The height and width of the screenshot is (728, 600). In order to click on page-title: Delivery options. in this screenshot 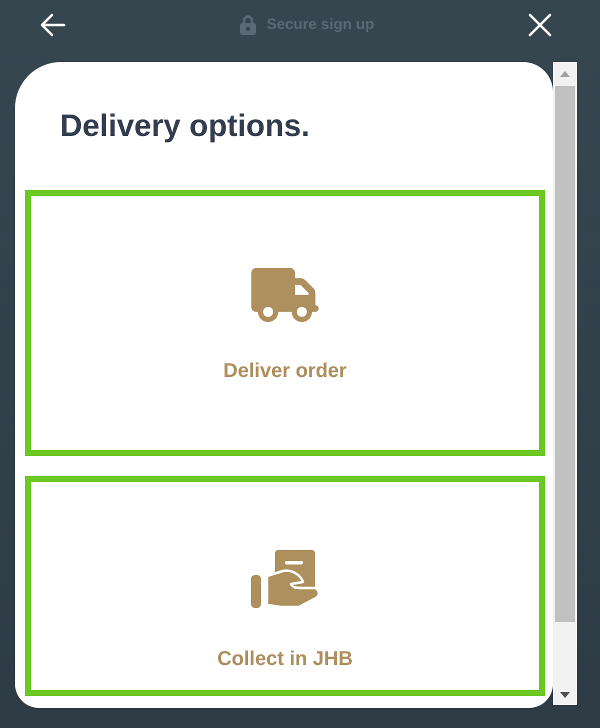, I will do `click(185, 126)`.